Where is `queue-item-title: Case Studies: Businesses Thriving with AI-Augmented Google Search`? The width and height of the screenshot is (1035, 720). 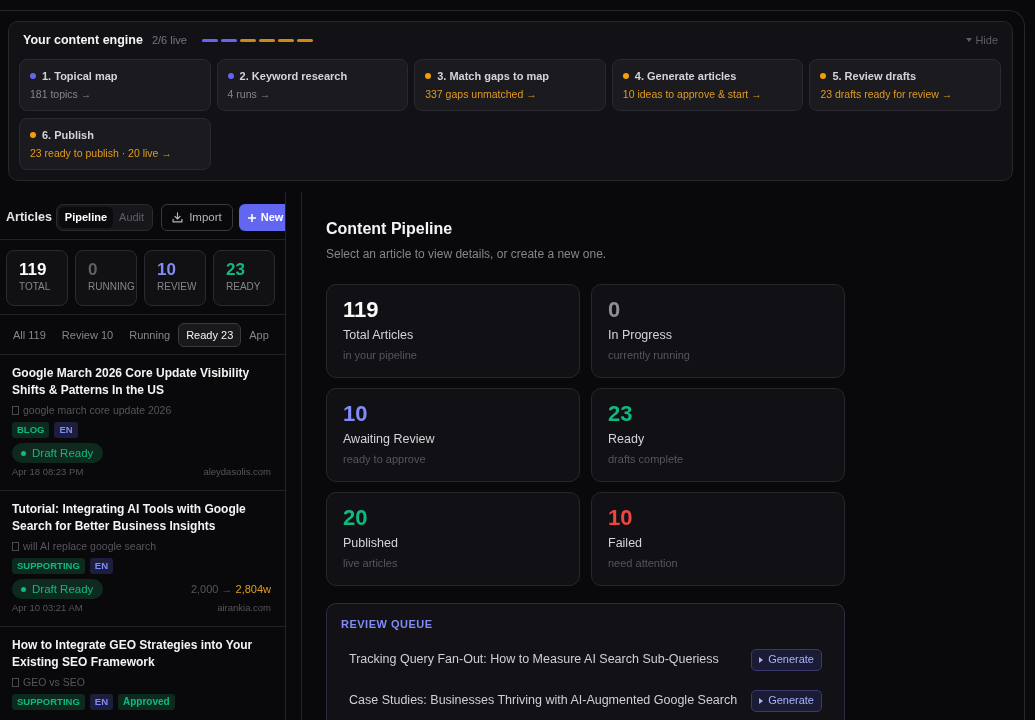
queue-item-title: Case Studies: Businesses Thriving with AI-Augmented Google Search is located at coordinates (543, 701).